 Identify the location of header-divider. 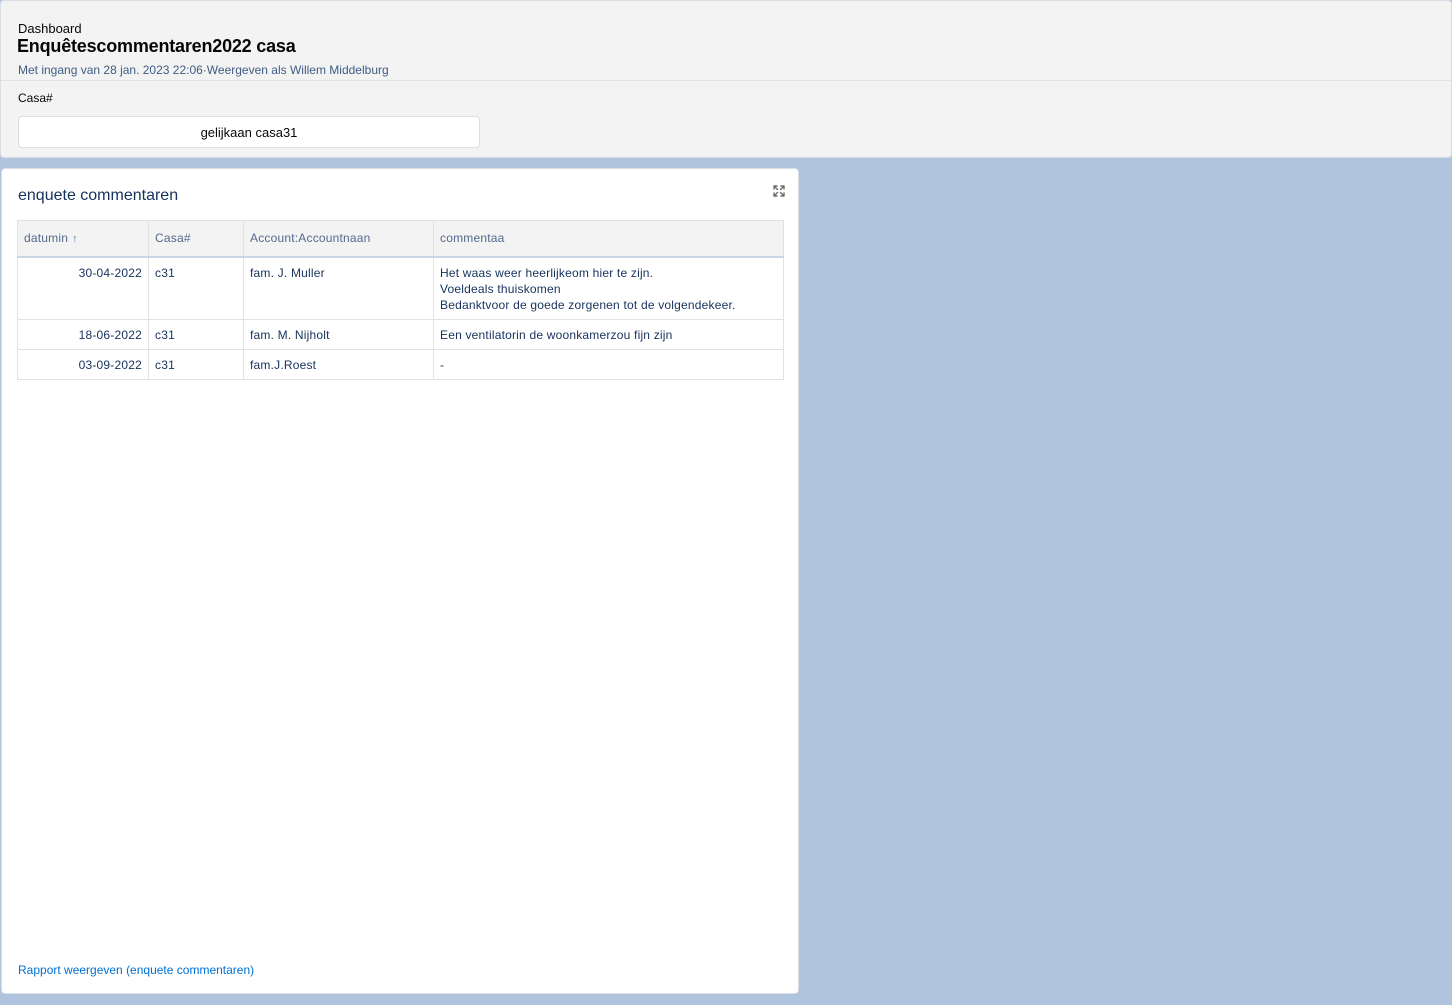
(726, 80).